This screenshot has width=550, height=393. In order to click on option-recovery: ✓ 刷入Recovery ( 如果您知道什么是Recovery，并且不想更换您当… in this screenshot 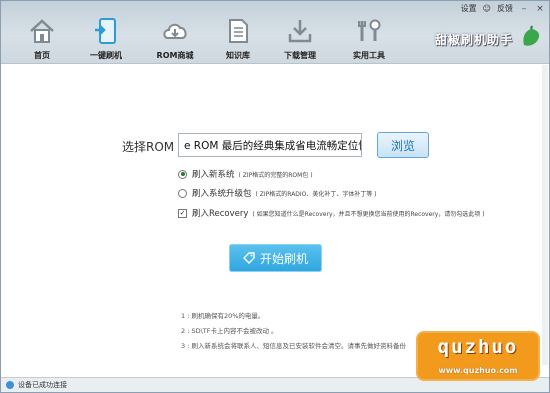, I will do `click(331, 213)`.